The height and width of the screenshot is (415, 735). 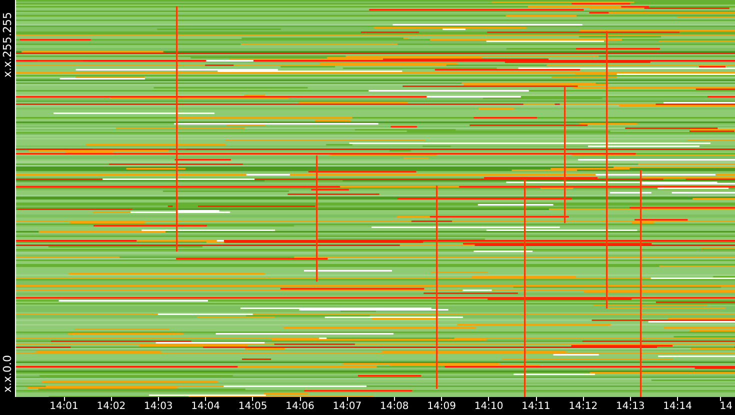 I want to click on axis-tick-label: 14, so click(x=726, y=407).